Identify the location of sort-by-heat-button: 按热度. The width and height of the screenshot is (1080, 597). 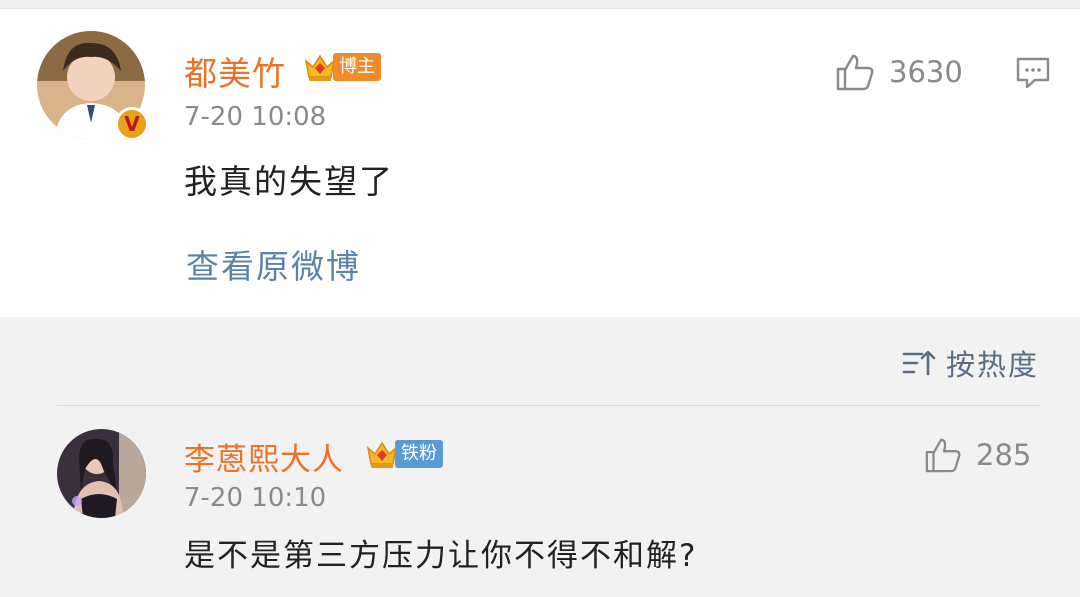
(970, 363).